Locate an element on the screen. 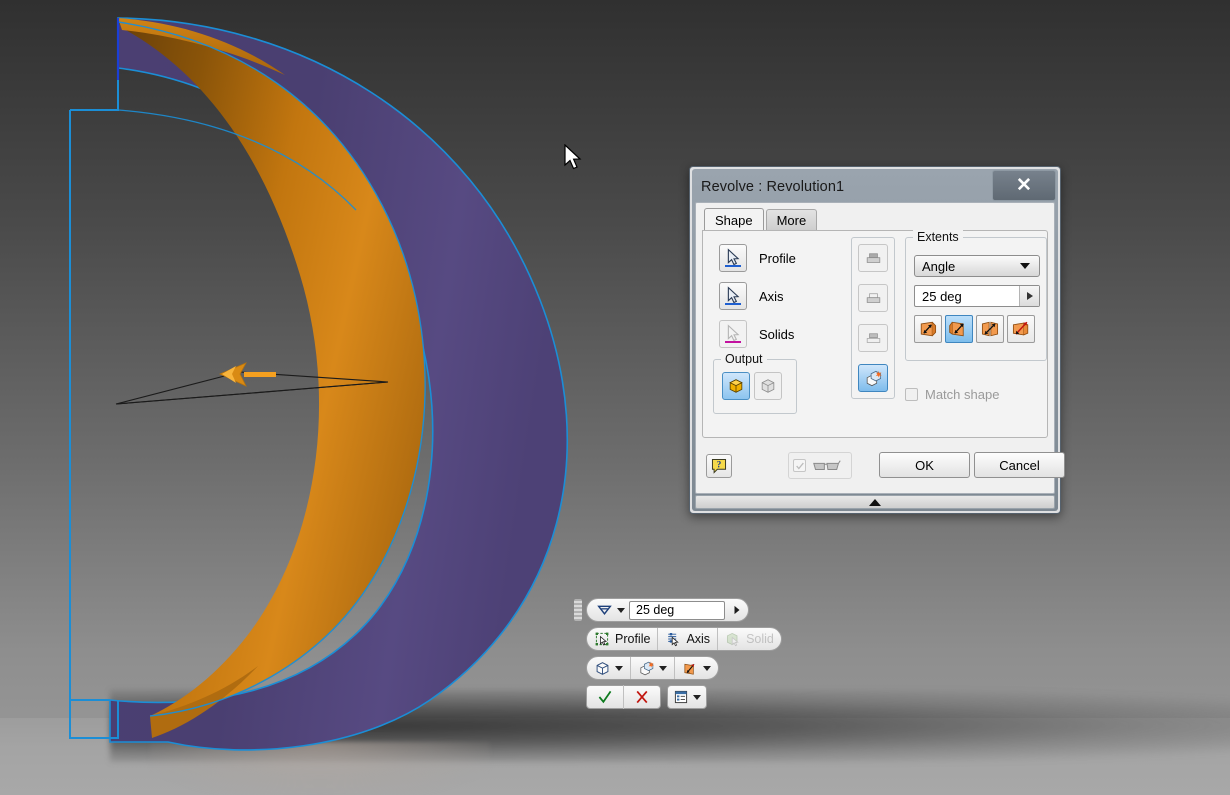 This screenshot has height=795, width=1230. mini-toolbar-selection-row: Profile Axis Solid is located at coordinates (684, 639).